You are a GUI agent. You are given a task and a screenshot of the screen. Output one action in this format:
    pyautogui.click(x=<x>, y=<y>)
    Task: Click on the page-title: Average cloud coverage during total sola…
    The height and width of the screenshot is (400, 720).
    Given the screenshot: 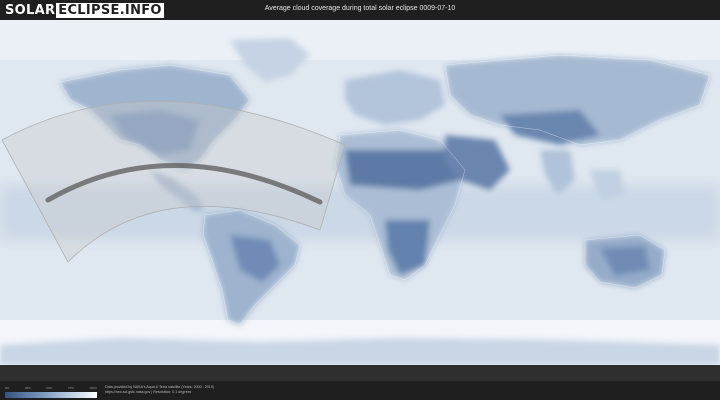 What is the action you would take?
    pyautogui.click(x=360, y=8)
    